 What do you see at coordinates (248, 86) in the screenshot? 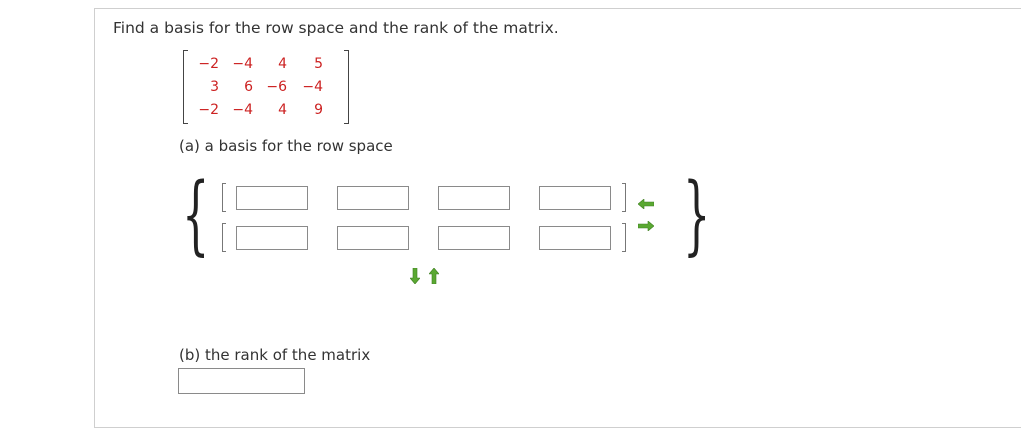
I see `matrix-entry: 6` at bounding box center [248, 86].